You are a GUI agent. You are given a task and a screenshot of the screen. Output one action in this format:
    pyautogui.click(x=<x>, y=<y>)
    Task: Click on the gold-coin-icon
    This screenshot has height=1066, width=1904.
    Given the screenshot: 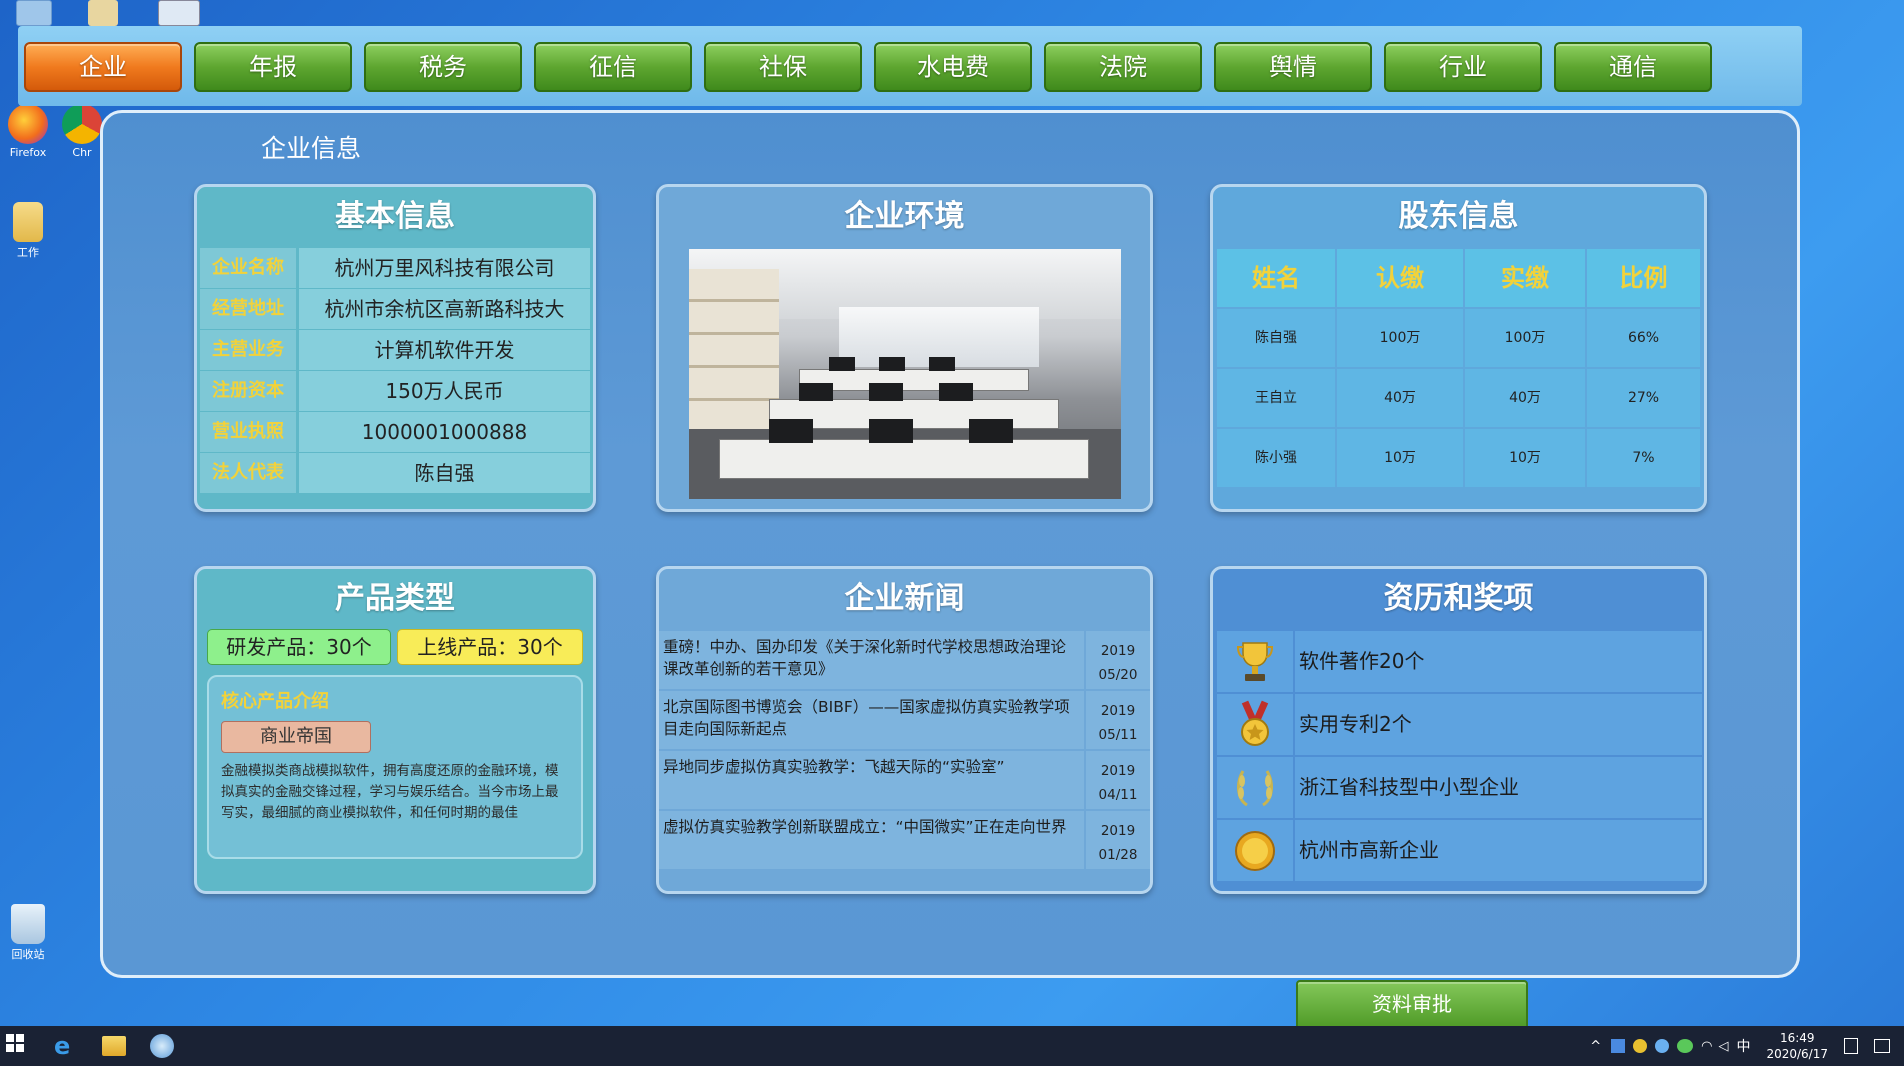 What is the action you would take?
    pyautogui.click(x=1255, y=850)
    